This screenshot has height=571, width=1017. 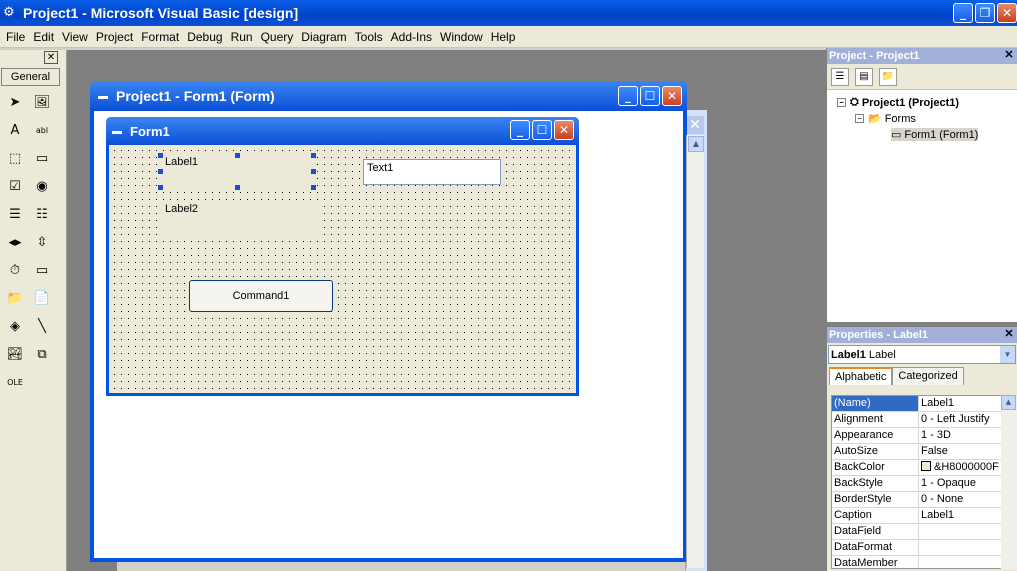 I want to click on tree-node-form1: ▭ Form1 (Form1), so click(x=935, y=134).